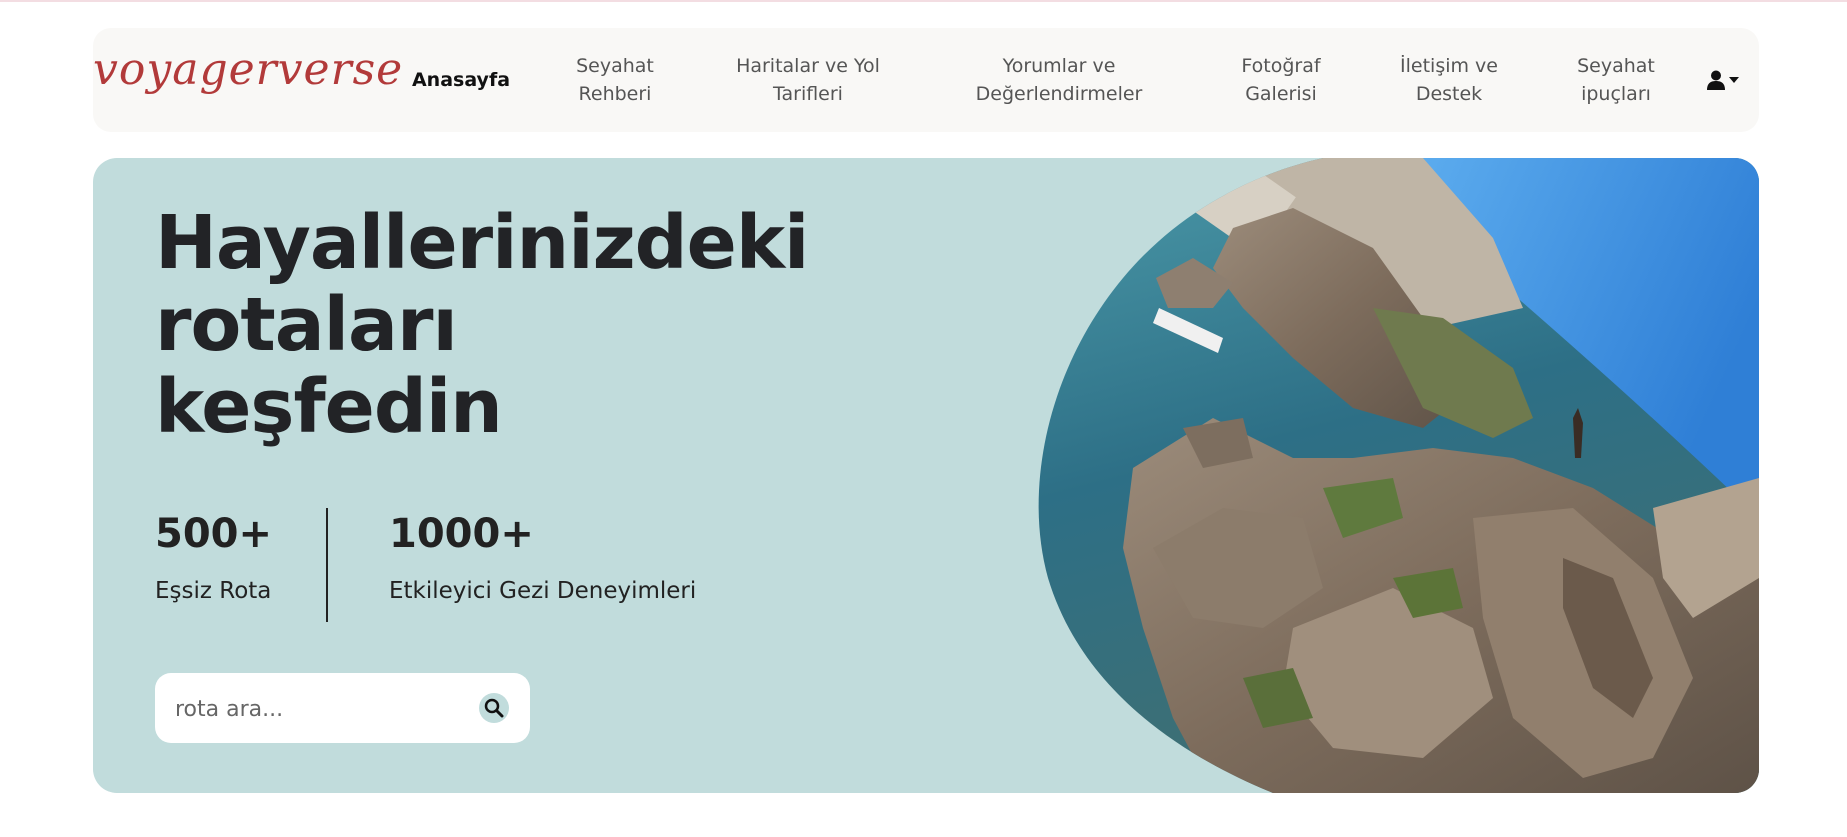 This screenshot has width=1847, height=837. Describe the element at coordinates (1449, 80) in the screenshot. I see `nav-link-iletisim: İletişim ve Destek` at that location.